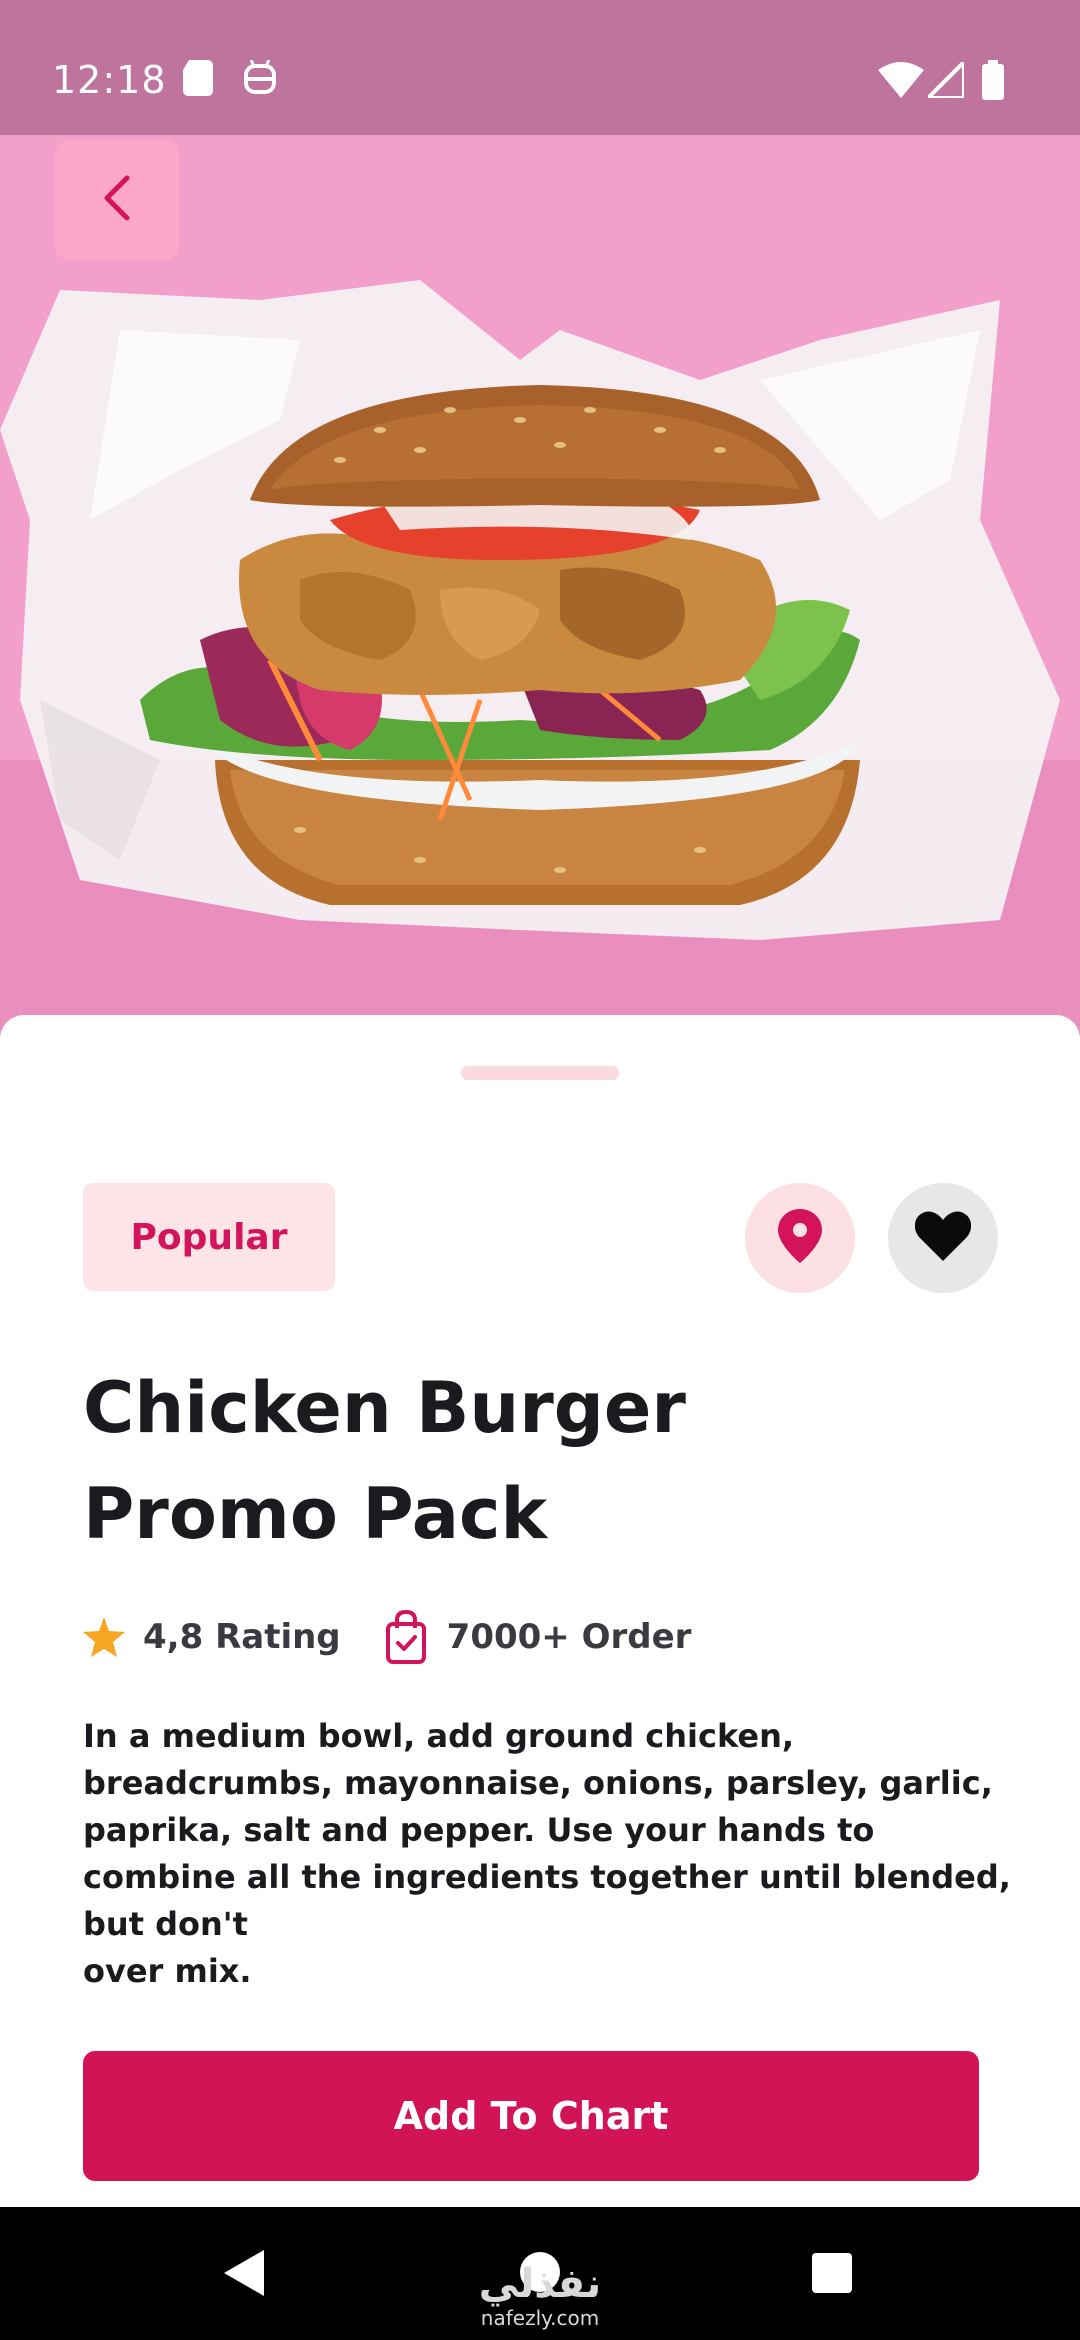 Image resolution: width=1080 pixels, height=2340 pixels. What do you see at coordinates (993, 82) in the screenshot?
I see `battery-icon` at bounding box center [993, 82].